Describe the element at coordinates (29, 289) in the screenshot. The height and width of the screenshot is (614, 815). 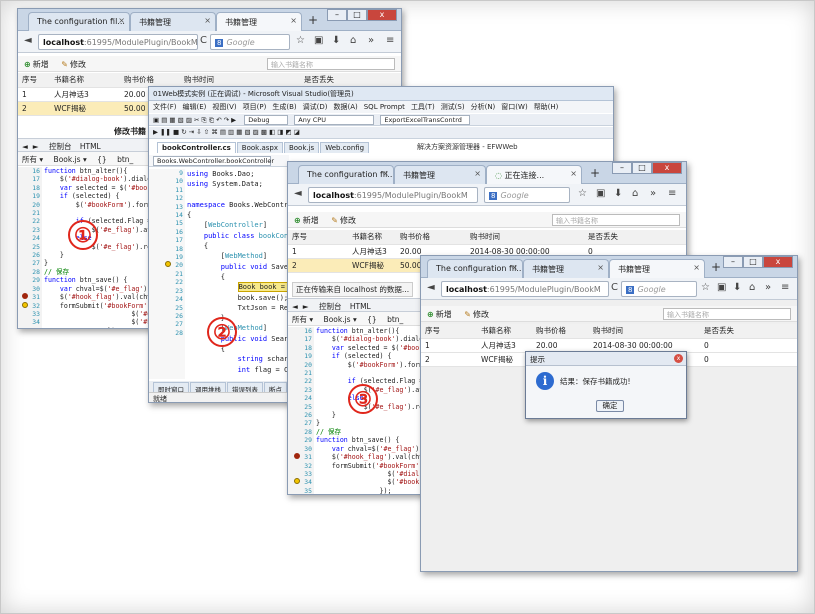
I see `line-number: 30` at that location.